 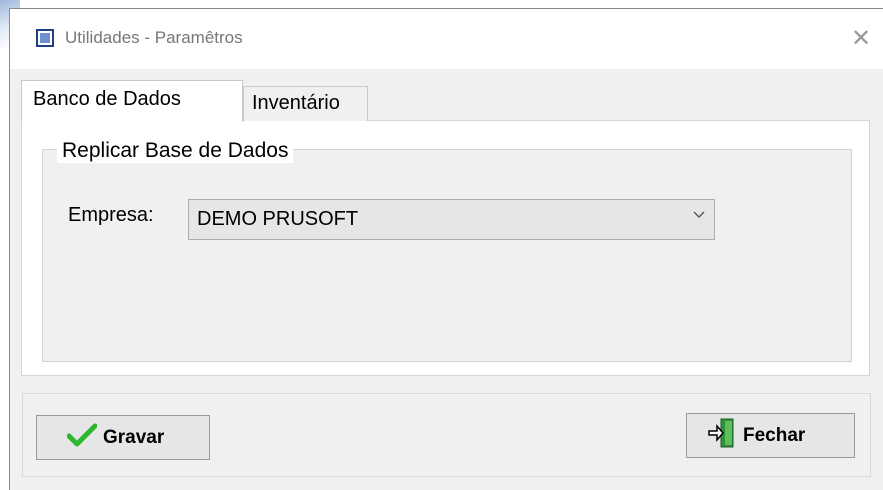 I want to click on empresa-select-value: DEMO PRUSOFT, so click(x=278, y=219).